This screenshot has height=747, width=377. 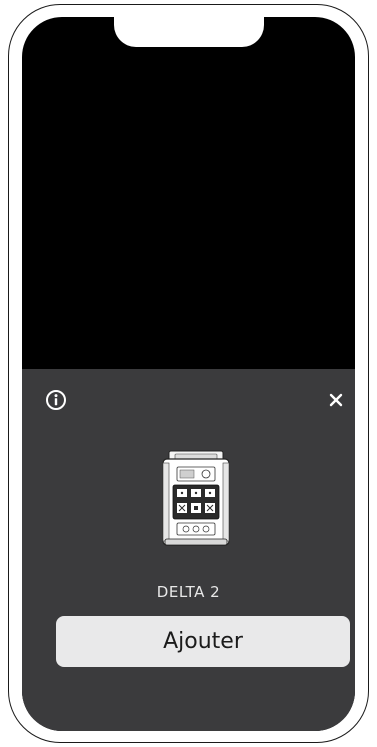 What do you see at coordinates (203, 641) in the screenshot?
I see `add-button: Ajouter` at bounding box center [203, 641].